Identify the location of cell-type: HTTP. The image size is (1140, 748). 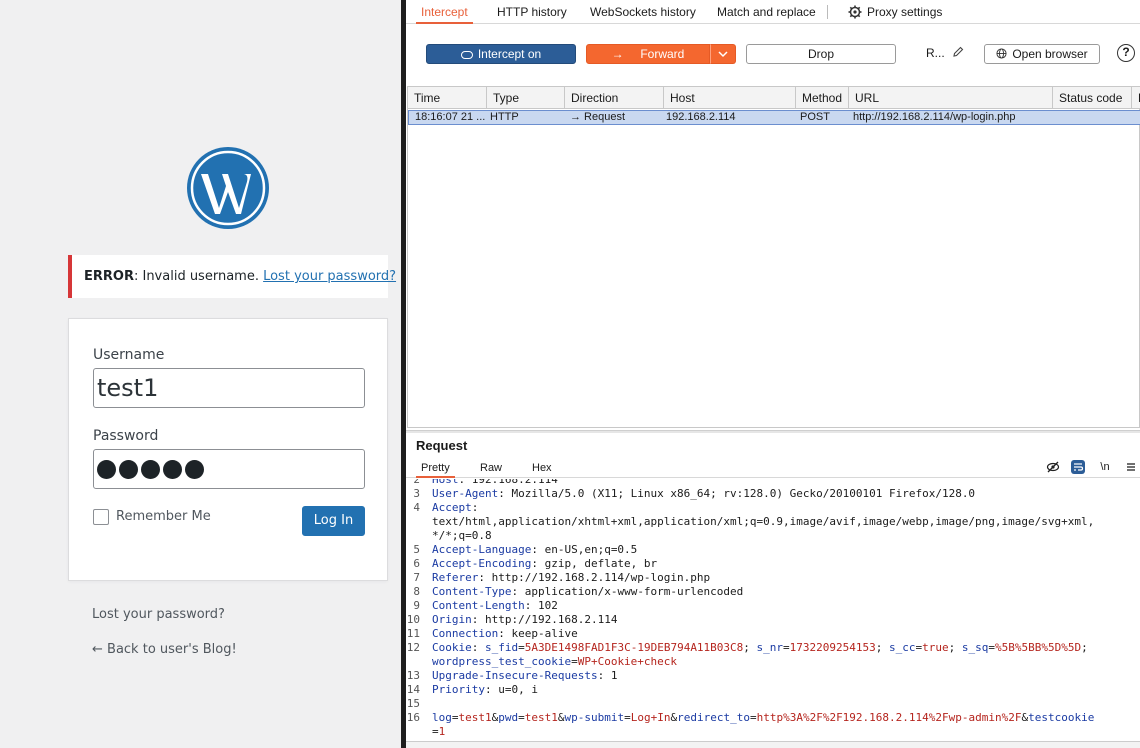
(504, 117).